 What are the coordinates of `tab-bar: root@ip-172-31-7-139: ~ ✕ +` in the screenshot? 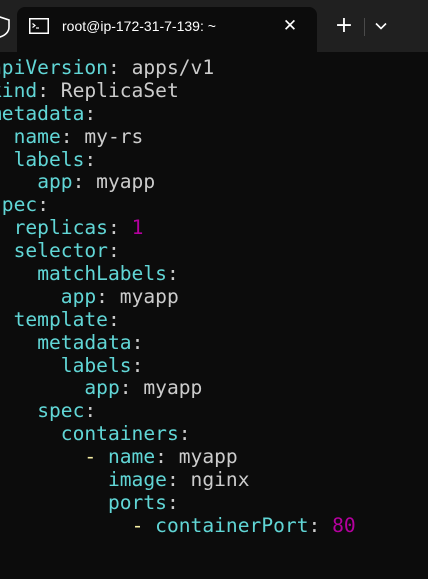 It's located at (214, 26).